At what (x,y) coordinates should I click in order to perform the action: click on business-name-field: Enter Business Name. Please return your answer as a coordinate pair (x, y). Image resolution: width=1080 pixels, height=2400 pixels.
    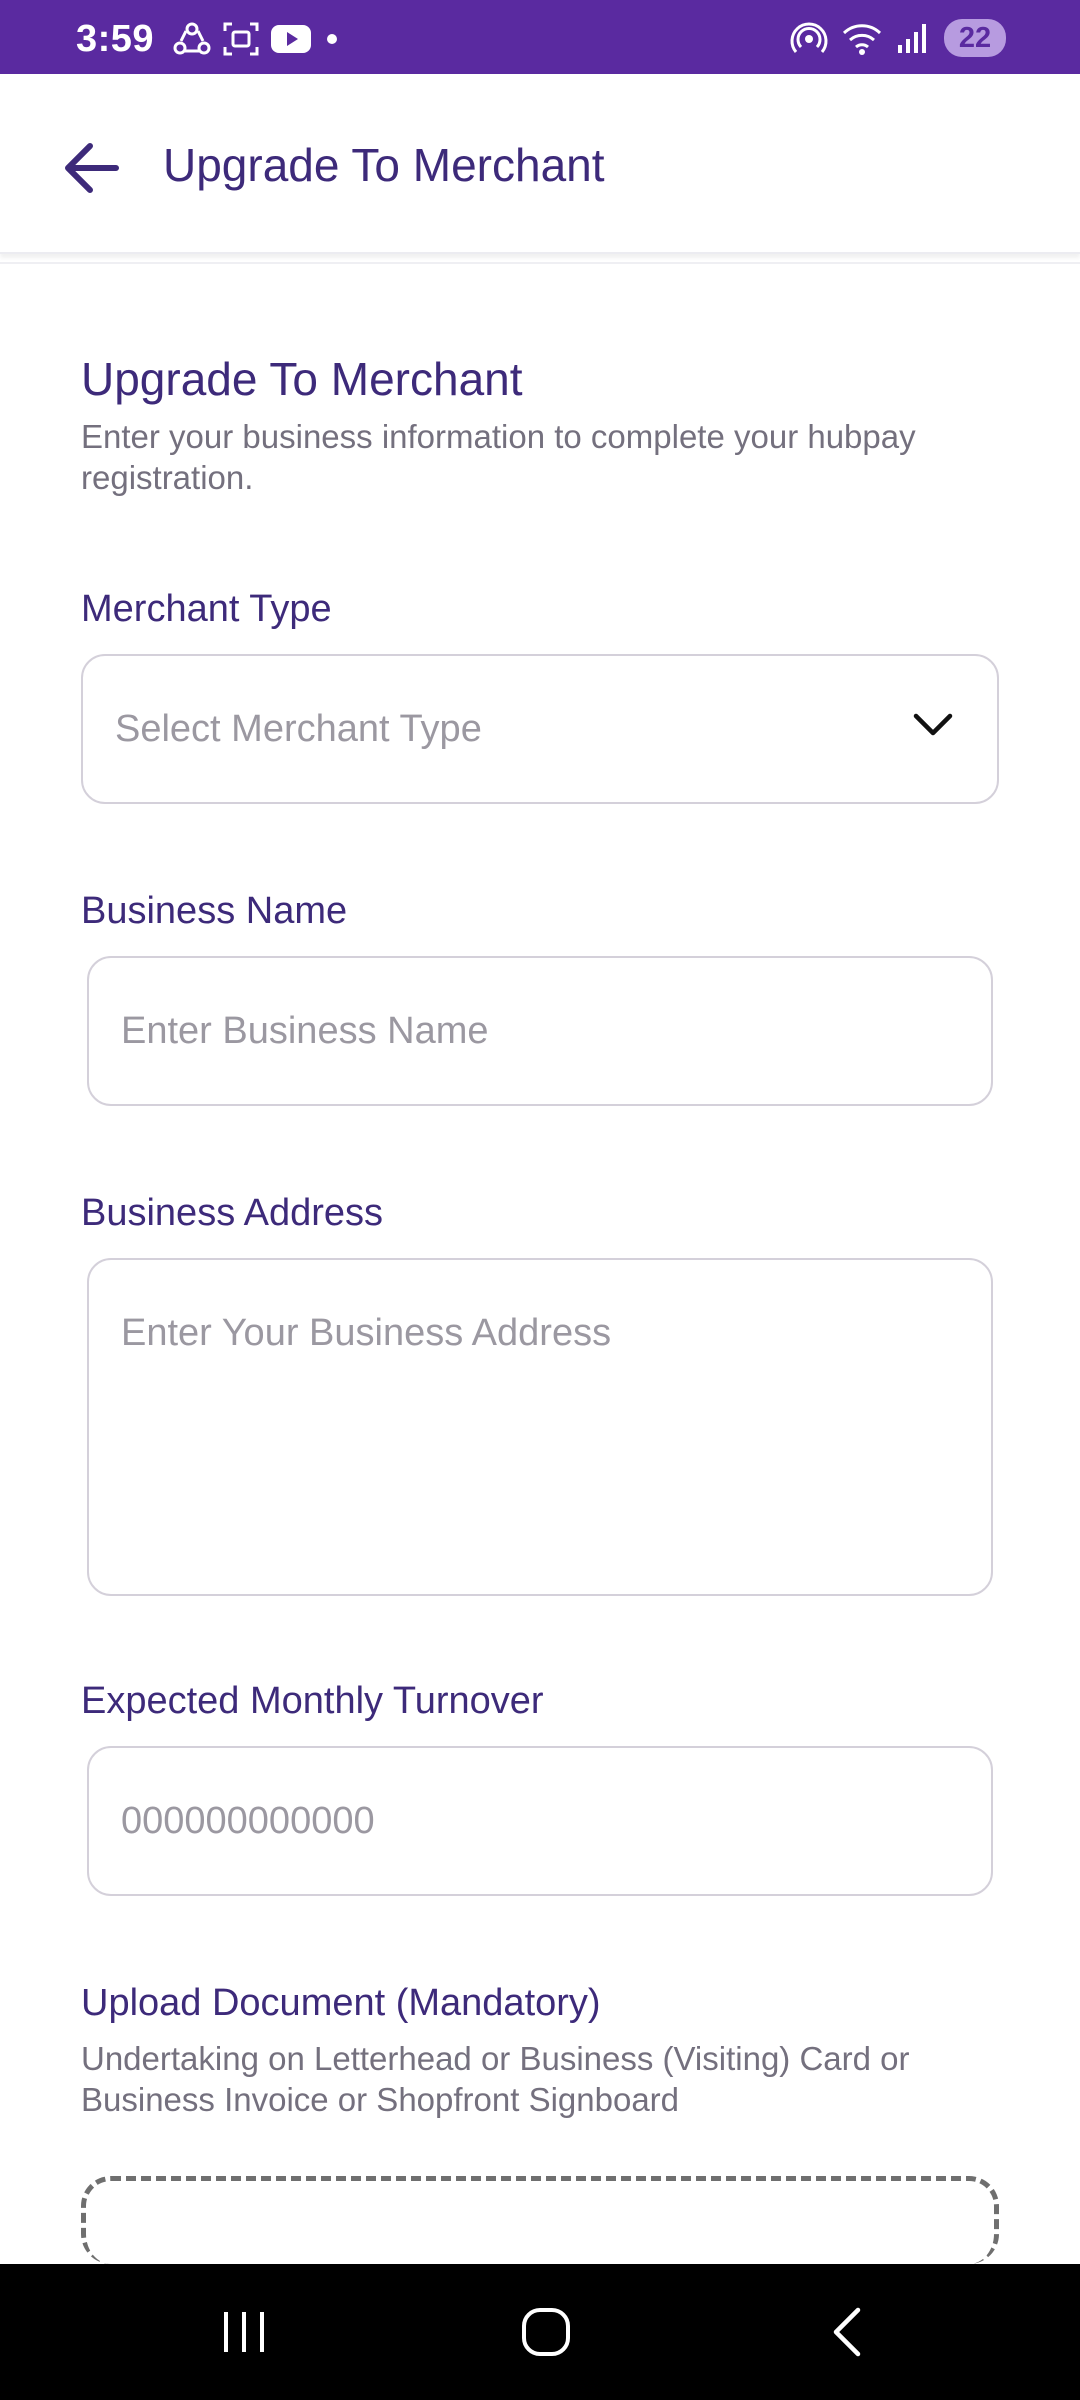
    Looking at the image, I should click on (540, 1031).